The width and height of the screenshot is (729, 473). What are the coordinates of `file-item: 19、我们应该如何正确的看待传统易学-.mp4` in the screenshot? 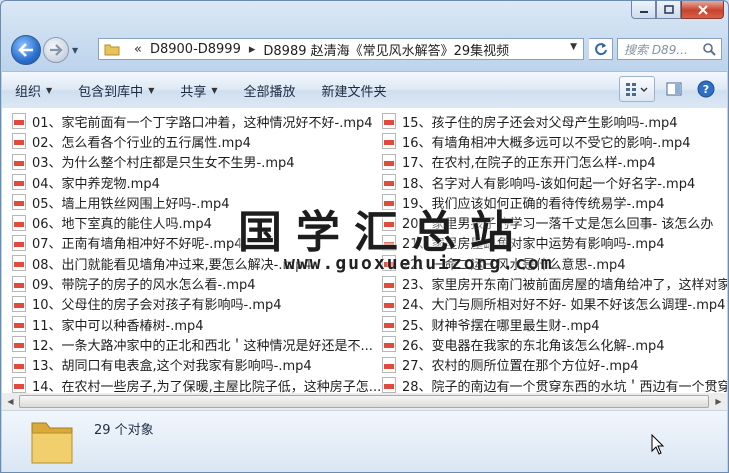 It's located at (554, 202).